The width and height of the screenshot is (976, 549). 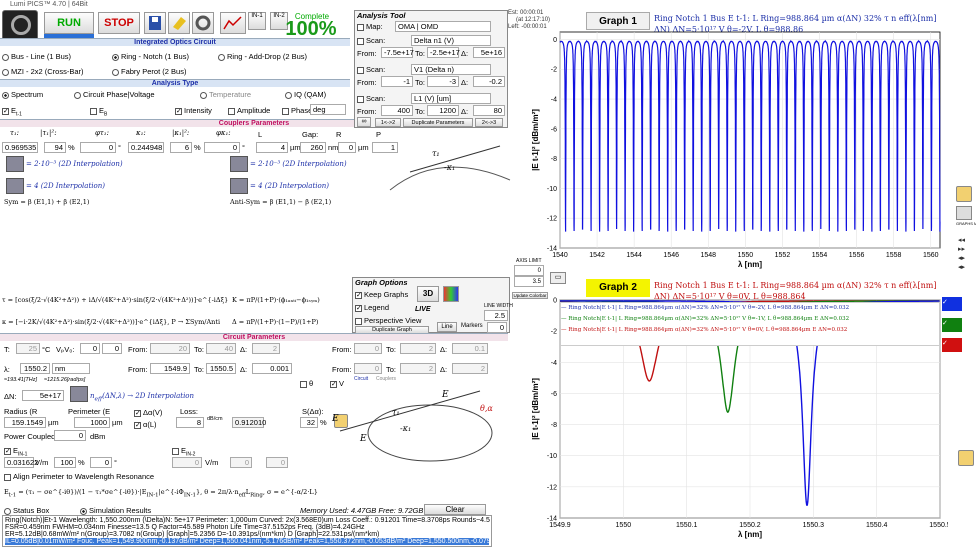 What do you see at coordinates (187, 462) in the screenshot?
I see `ein2-field: 0` at bounding box center [187, 462].